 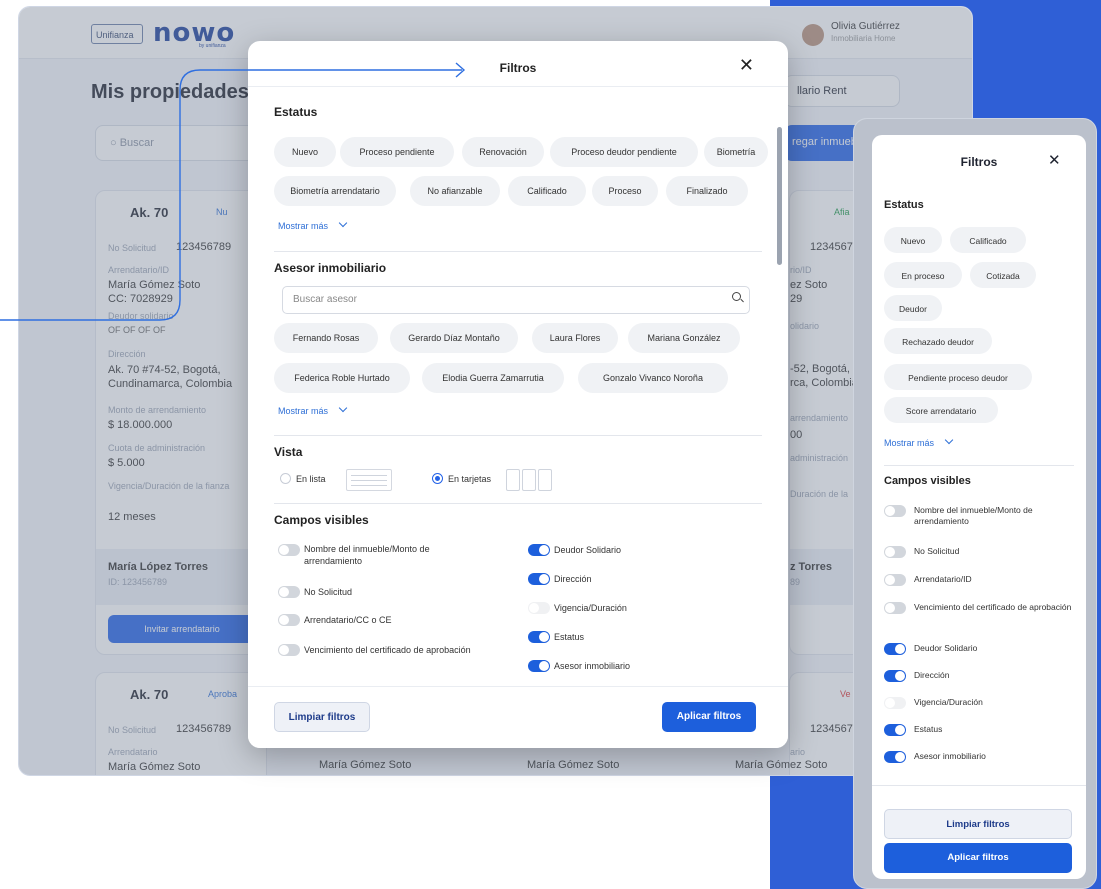 I want to click on chip-asesor: Elodia Guerra Zamarrutia, so click(x=493, y=378).